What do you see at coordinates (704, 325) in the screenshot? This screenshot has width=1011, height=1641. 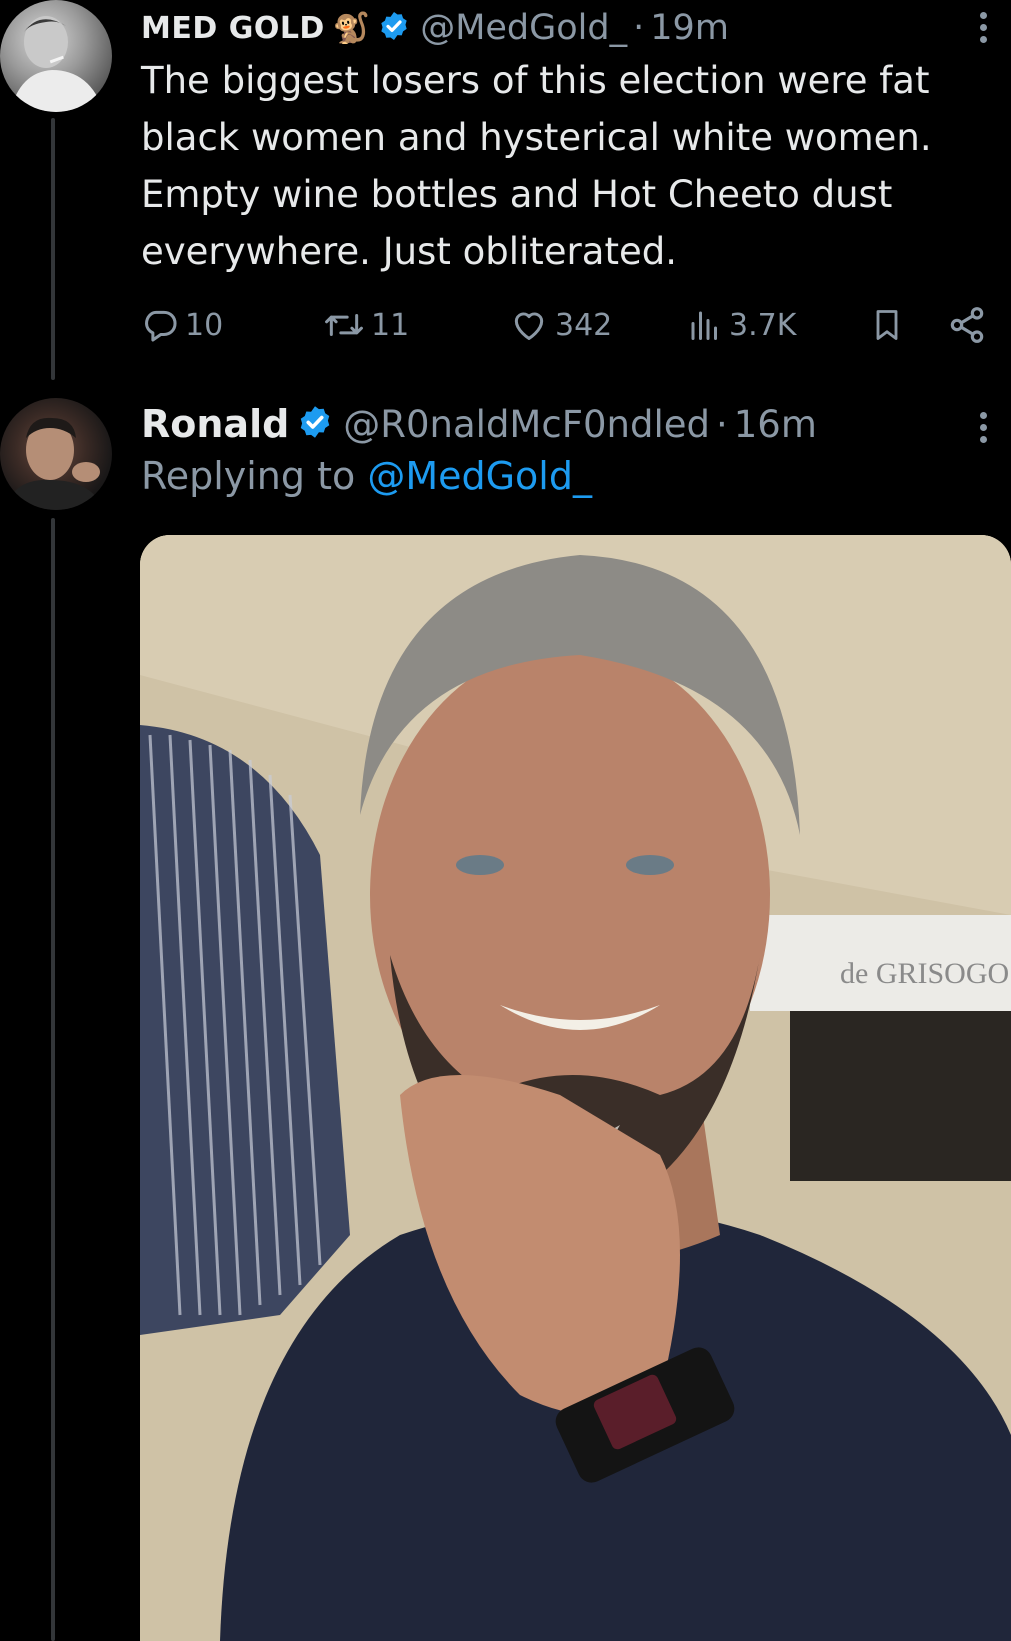 I see `views-icon` at bounding box center [704, 325].